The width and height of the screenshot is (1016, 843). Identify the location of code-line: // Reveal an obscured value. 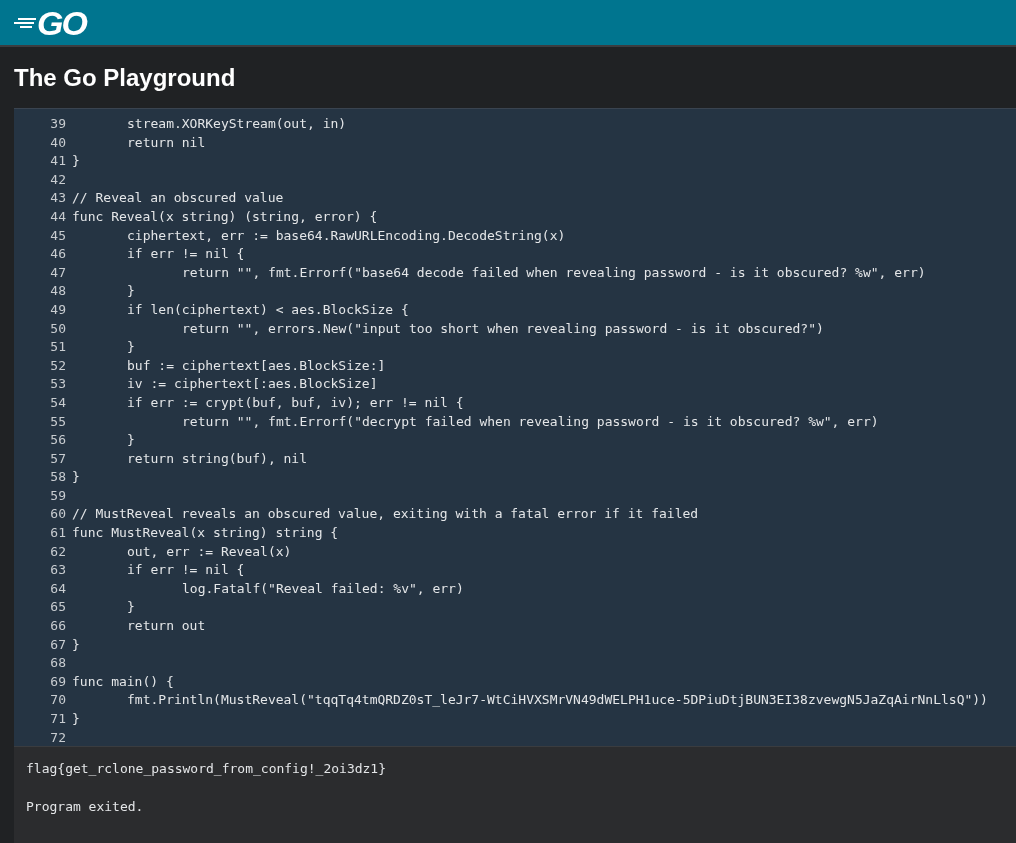
(178, 198).